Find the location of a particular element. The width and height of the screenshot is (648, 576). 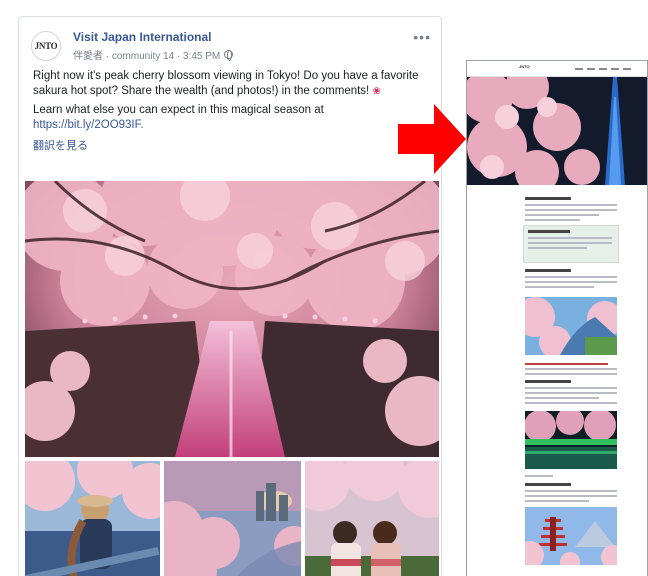

article-note-text is located at coordinates (570, 241).